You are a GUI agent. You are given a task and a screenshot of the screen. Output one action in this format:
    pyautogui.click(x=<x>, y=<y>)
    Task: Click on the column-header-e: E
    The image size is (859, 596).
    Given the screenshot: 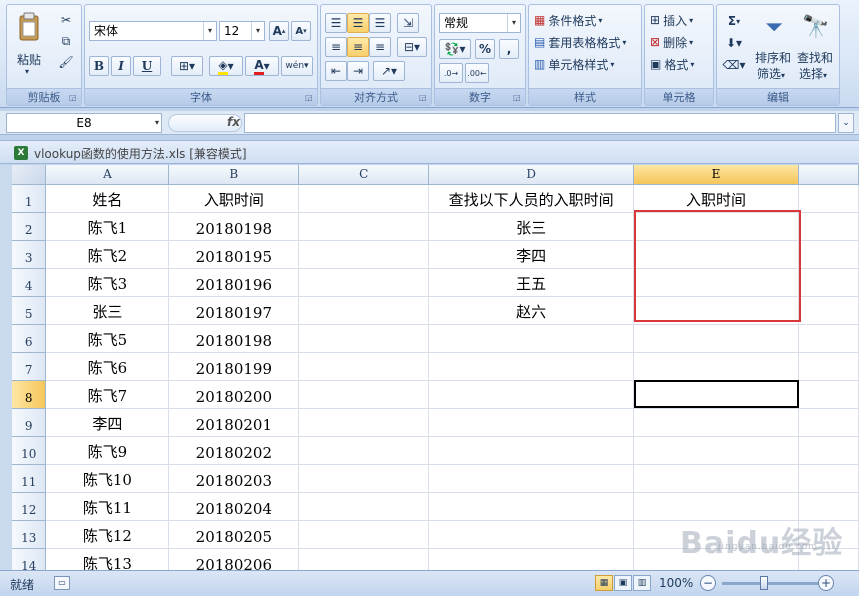 What is the action you would take?
    pyautogui.click(x=716, y=175)
    